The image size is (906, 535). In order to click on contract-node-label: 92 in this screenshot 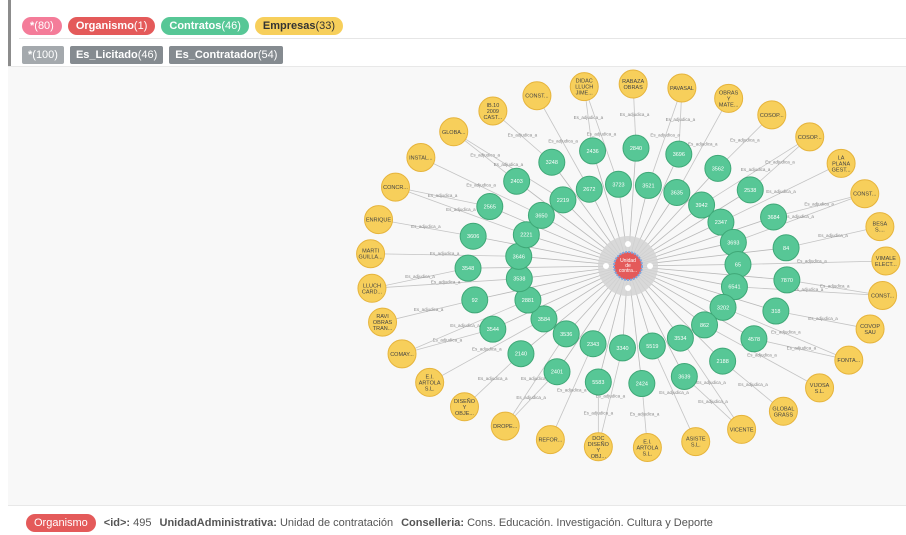, I will do `click(475, 301)`.